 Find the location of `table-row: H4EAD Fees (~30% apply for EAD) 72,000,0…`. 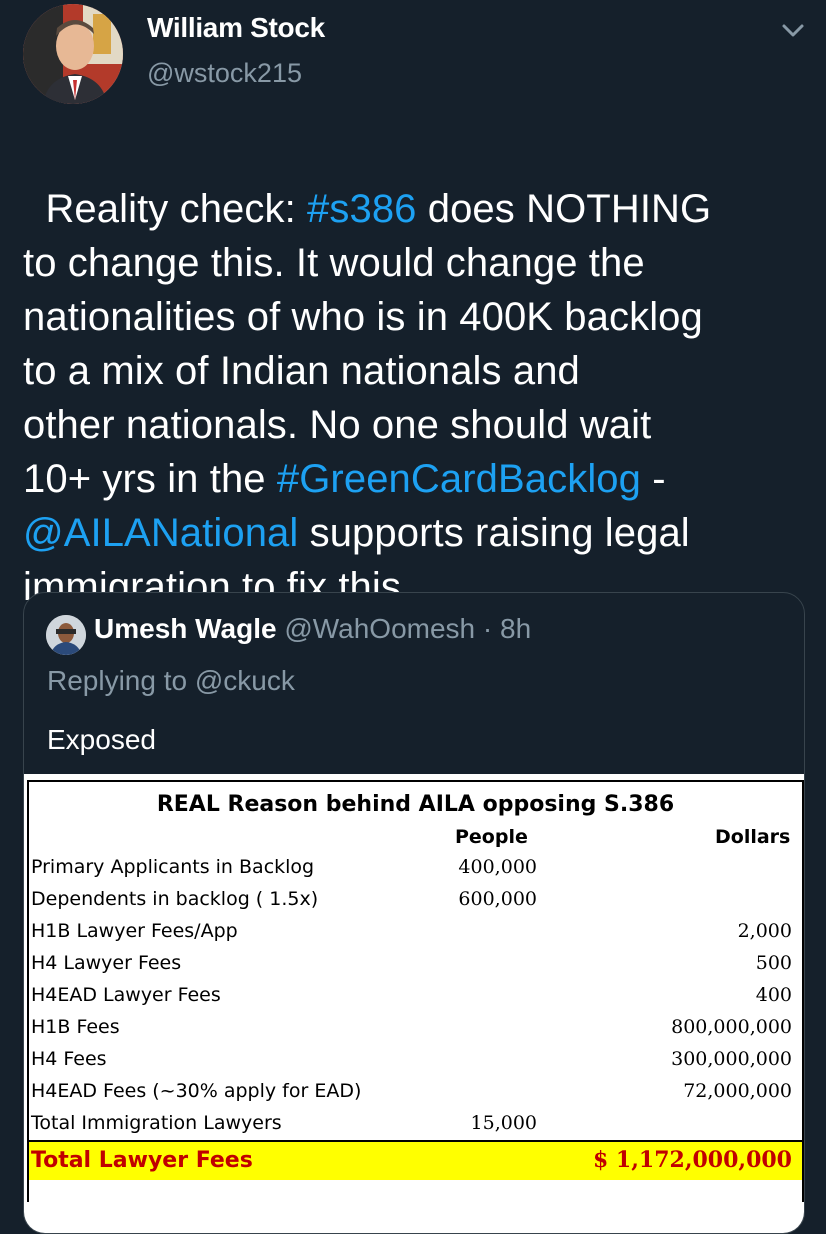

table-row: H4EAD Fees (~30% apply for EAD) 72,000,0… is located at coordinates (415, 1092).